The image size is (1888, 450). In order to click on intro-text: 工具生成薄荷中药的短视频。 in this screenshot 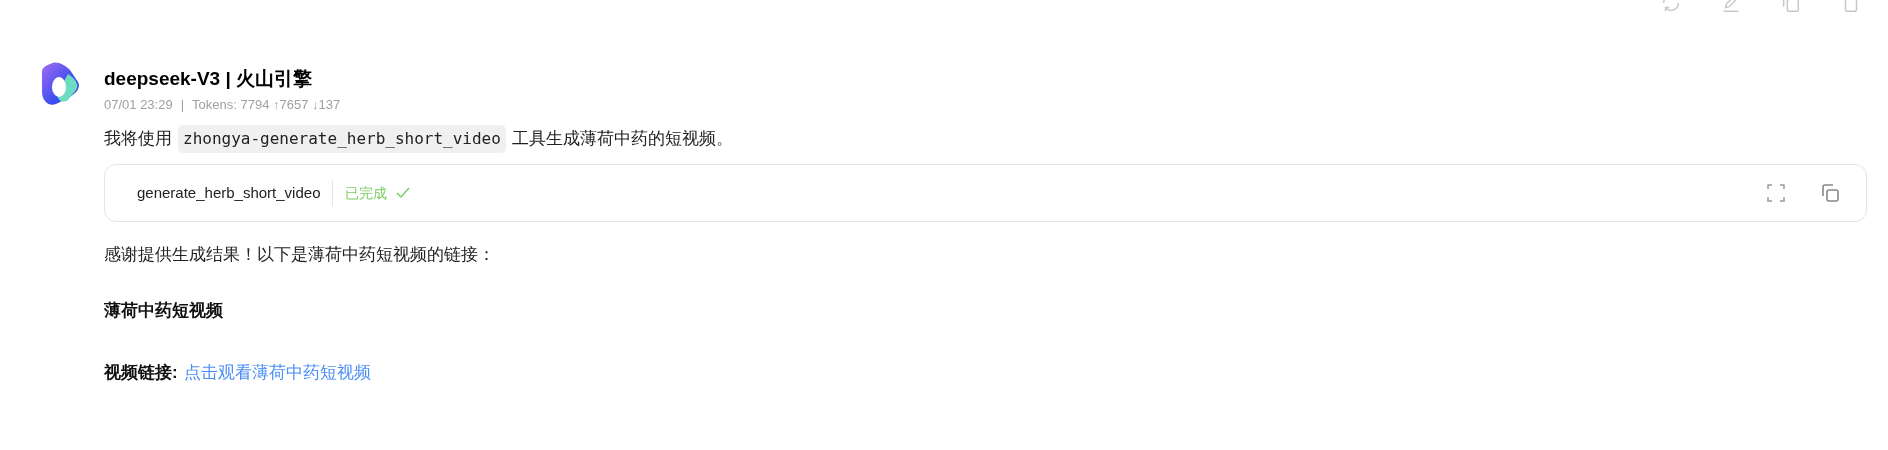, I will do `click(622, 139)`.